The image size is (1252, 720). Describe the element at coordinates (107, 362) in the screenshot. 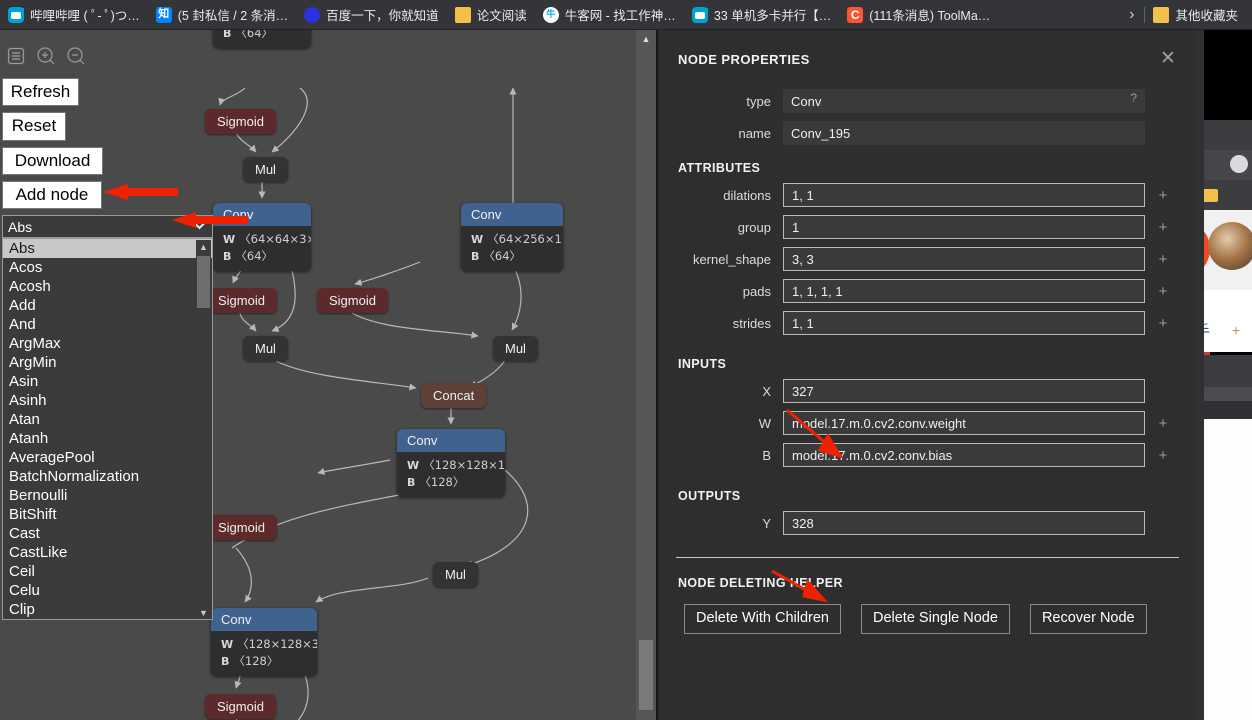

I see `node-type-option: ArgMin` at that location.